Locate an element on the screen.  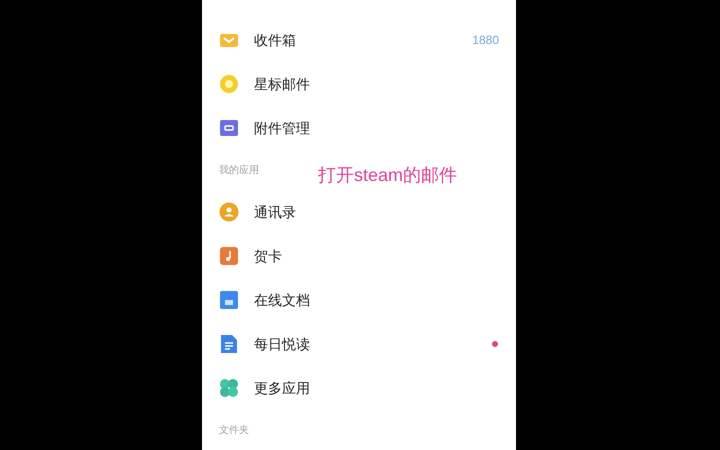
section-header: 我的应用 is located at coordinates (239, 171).